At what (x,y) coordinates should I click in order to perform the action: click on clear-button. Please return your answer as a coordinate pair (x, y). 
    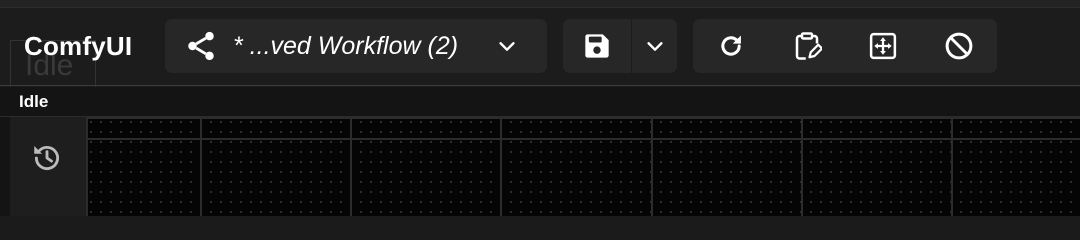
    Looking at the image, I should click on (959, 46).